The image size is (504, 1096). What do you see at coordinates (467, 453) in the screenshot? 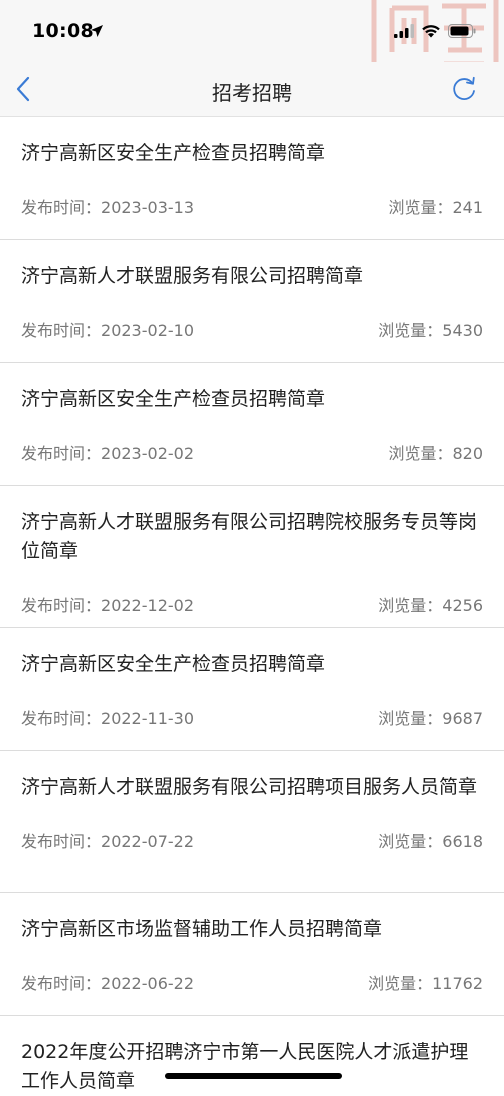
I see `view-count-value: 820` at bounding box center [467, 453].